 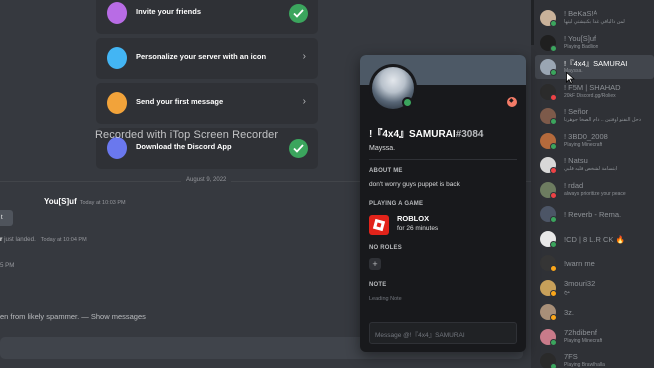 What do you see at coordinates (580, 332) in the screenshot?
I see `member-name: 72hdibenf` at bounding box center [580, 332].